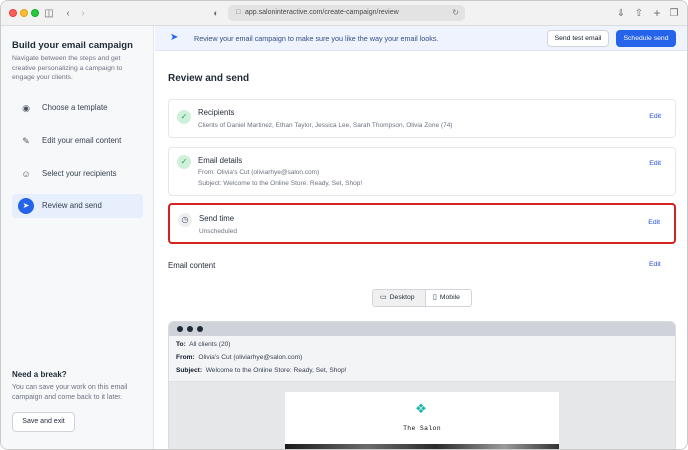 The image size is (688, 450). I want to click on edit-recipients-link: Edit, so click(655, 116).